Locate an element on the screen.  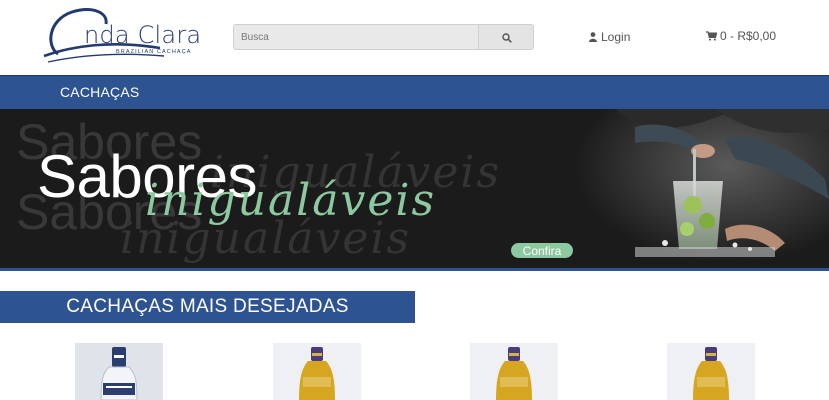
cart-link: 0 - R$0,00 is located at coordinates (741, 36).